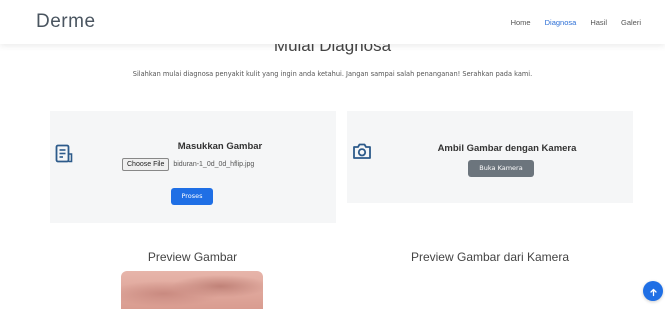  What do you see at coordinates (362, 153) in the screenshot?
I see `camera-icon` at bounding box center [362, 153].